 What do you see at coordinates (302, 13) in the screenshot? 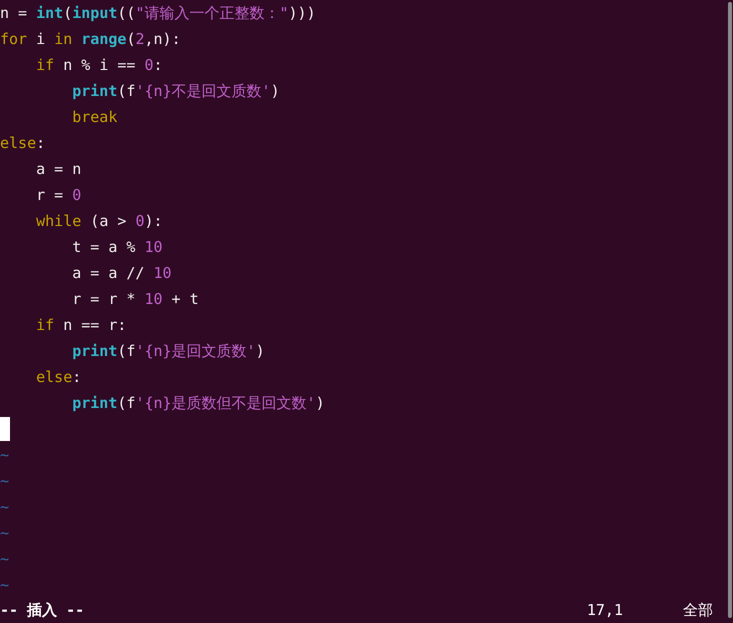
I see `code-text: )))` at bounding box center [302, 13].